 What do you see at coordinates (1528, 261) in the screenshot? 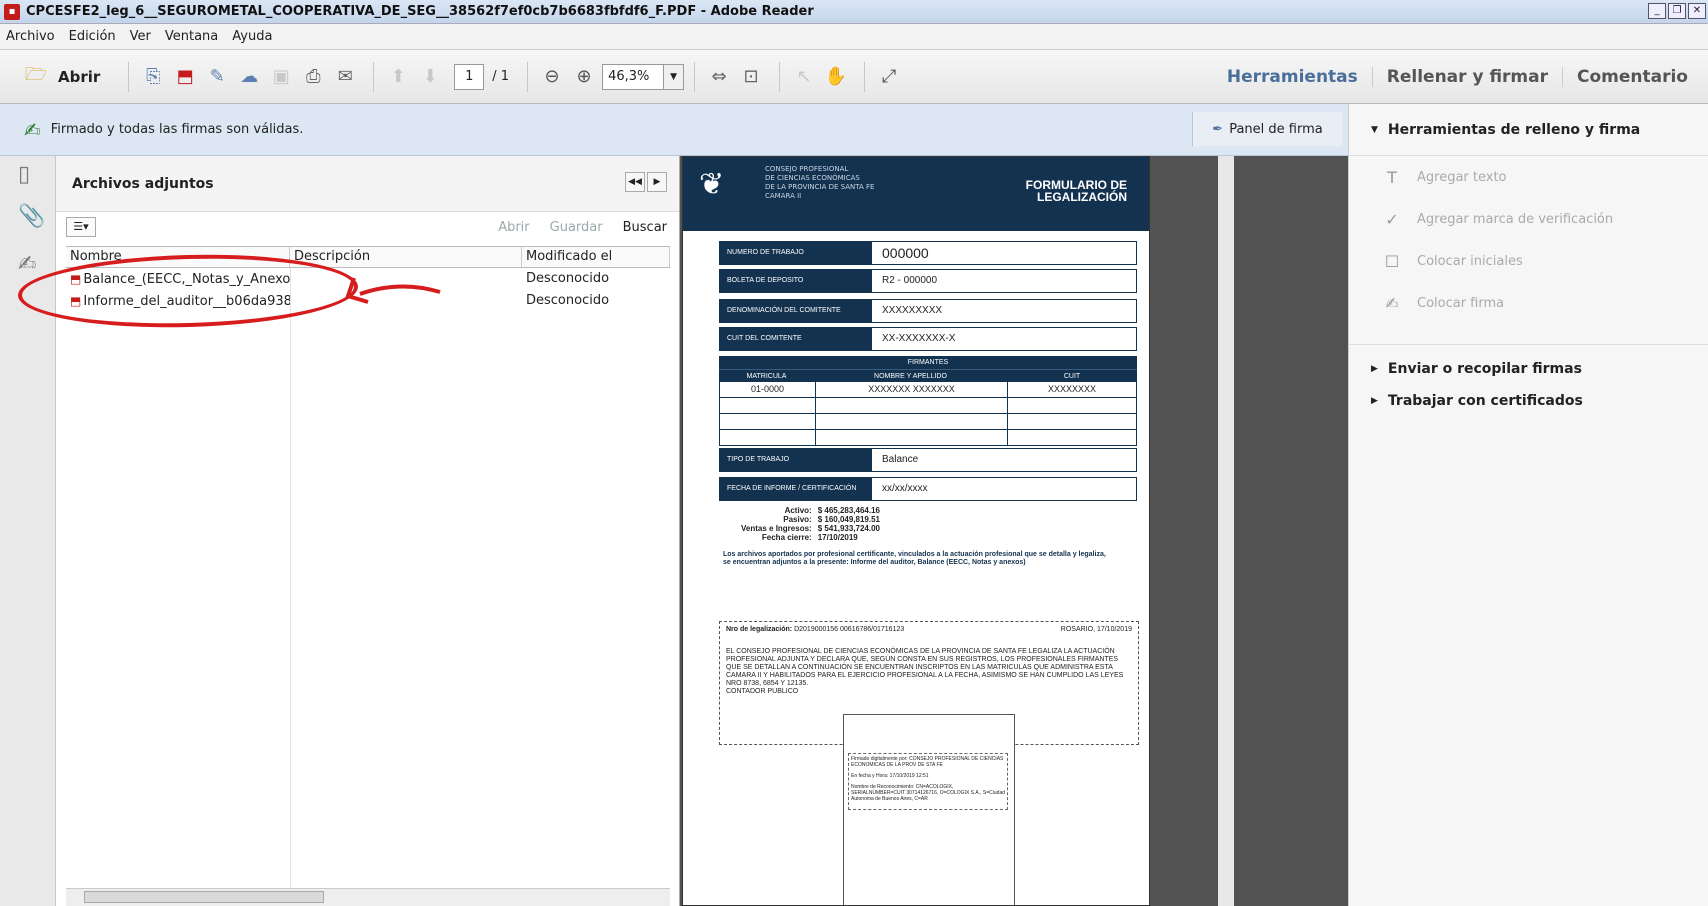
I see `place-initials-tool: ☐ Colocar iniciales` at bounding box center [1528, 261].